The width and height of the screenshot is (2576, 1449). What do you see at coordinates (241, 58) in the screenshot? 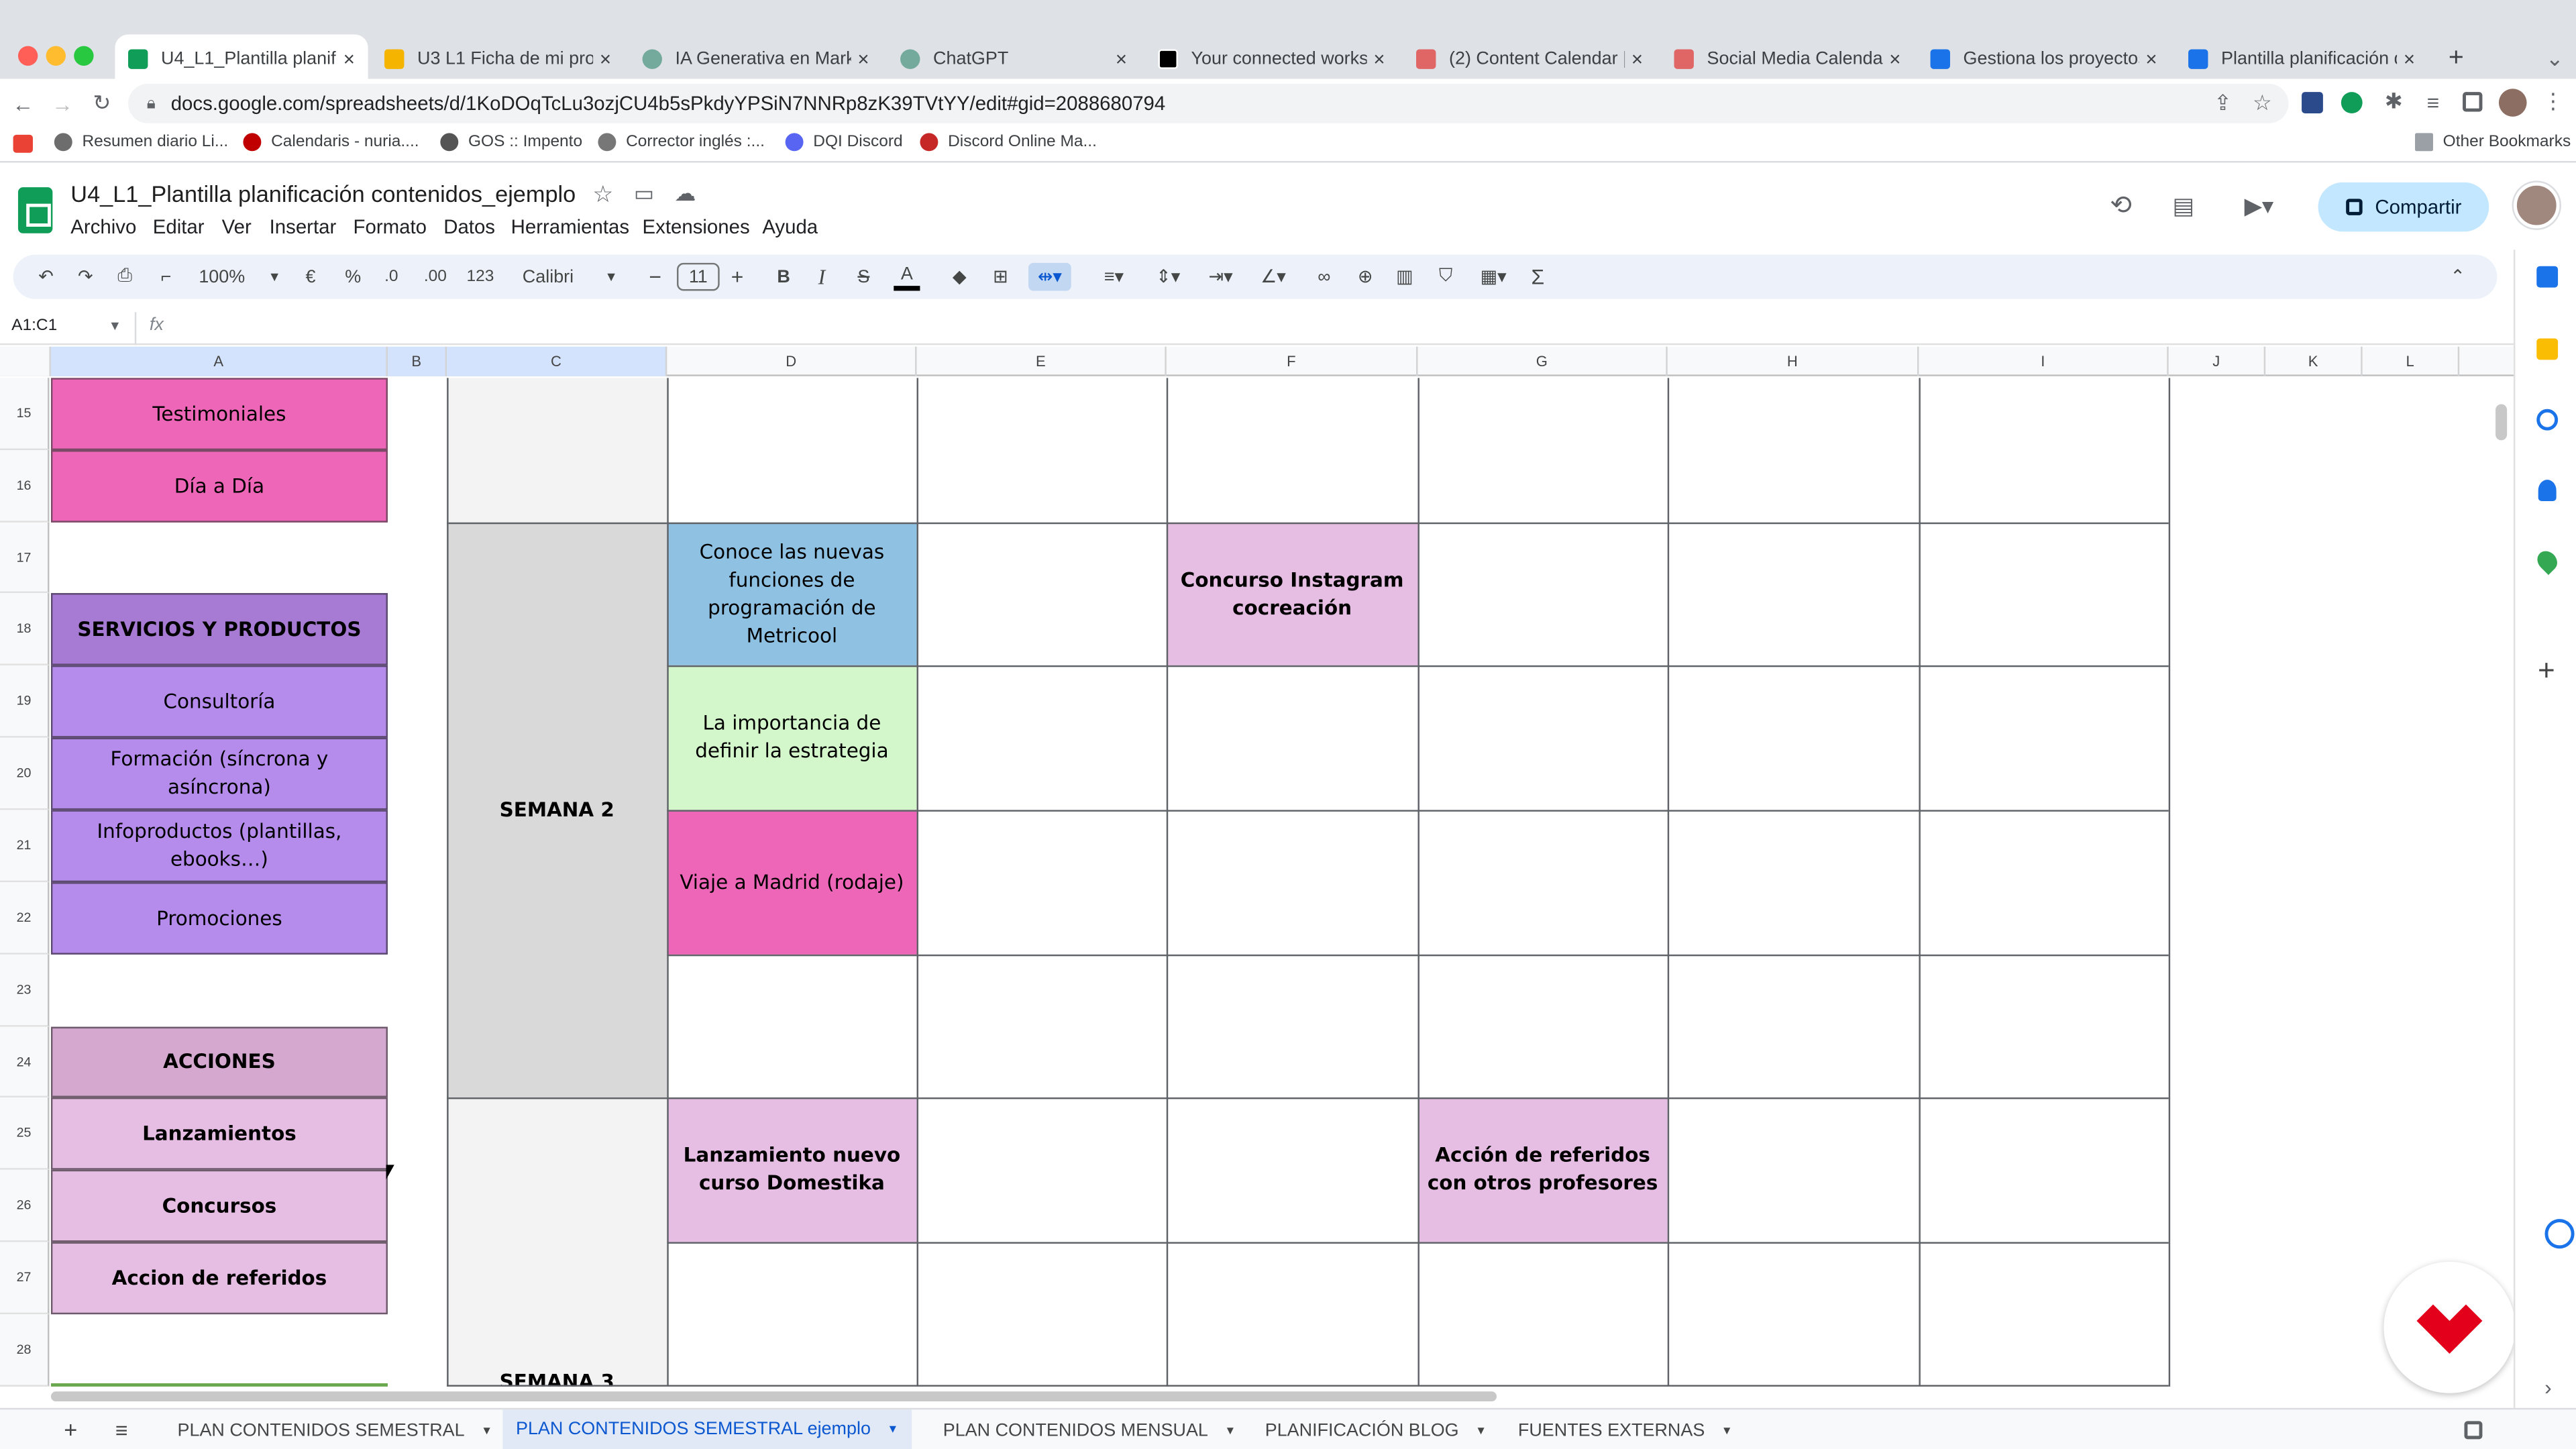
I see `browser-tab-0: U4_L1_Plantilla planifica ×` at bounding box center [241, 58].